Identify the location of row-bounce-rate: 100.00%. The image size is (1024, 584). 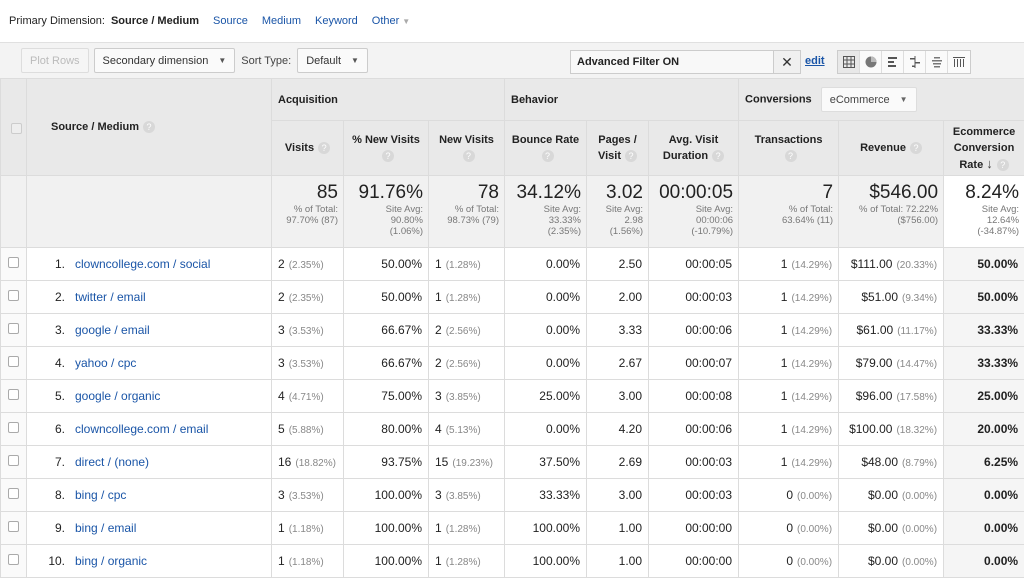
(545, 528).